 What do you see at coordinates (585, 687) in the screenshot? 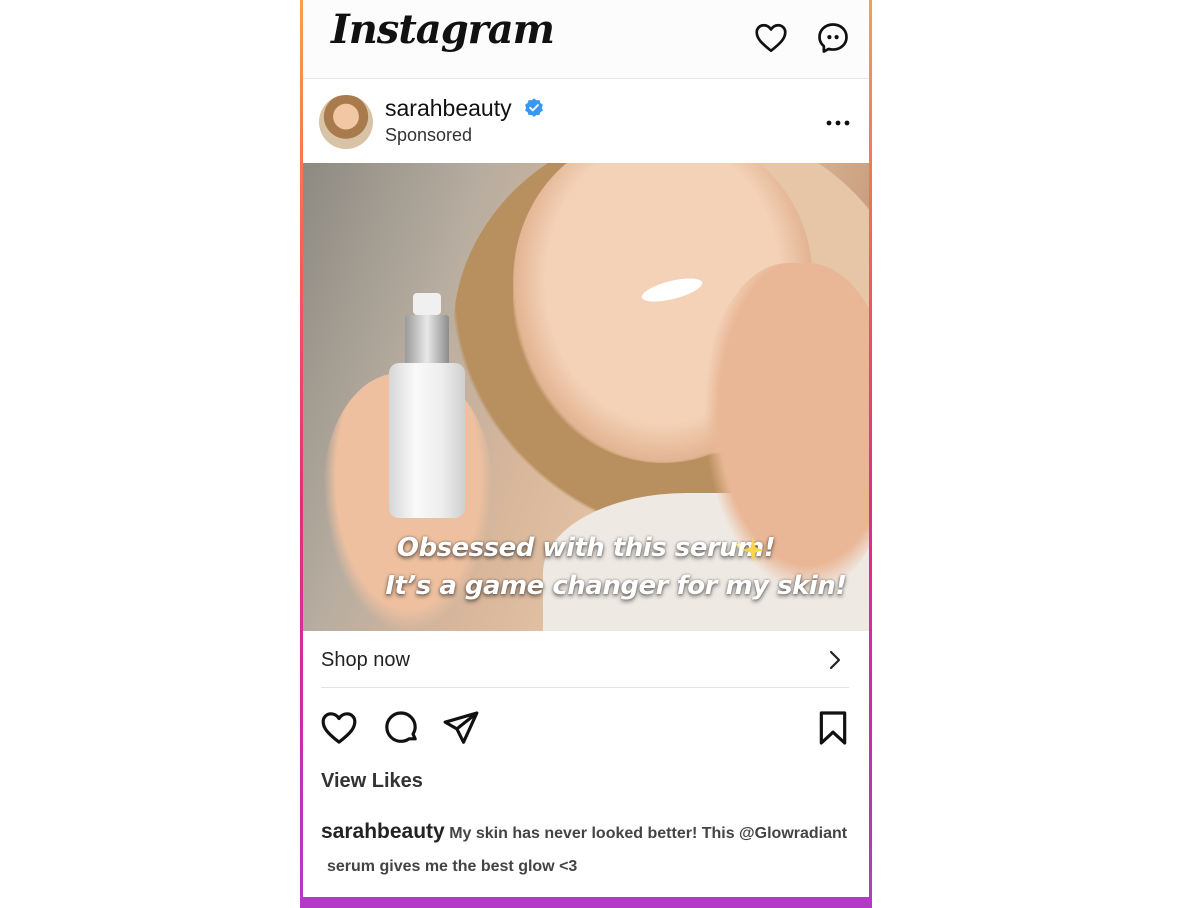
I see `divider` at bounding box center [585, 687].